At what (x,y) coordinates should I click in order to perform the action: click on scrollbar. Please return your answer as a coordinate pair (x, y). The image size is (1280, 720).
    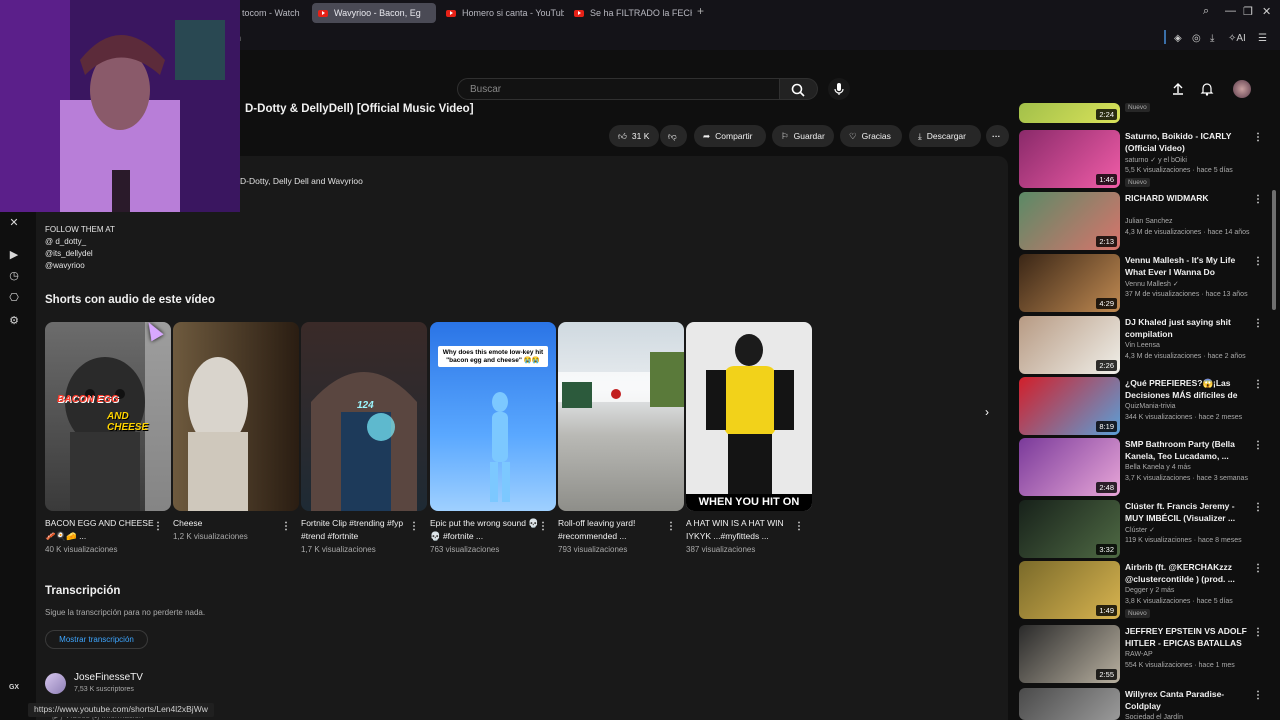
    Looking at the image, I should click on (1274, 250).